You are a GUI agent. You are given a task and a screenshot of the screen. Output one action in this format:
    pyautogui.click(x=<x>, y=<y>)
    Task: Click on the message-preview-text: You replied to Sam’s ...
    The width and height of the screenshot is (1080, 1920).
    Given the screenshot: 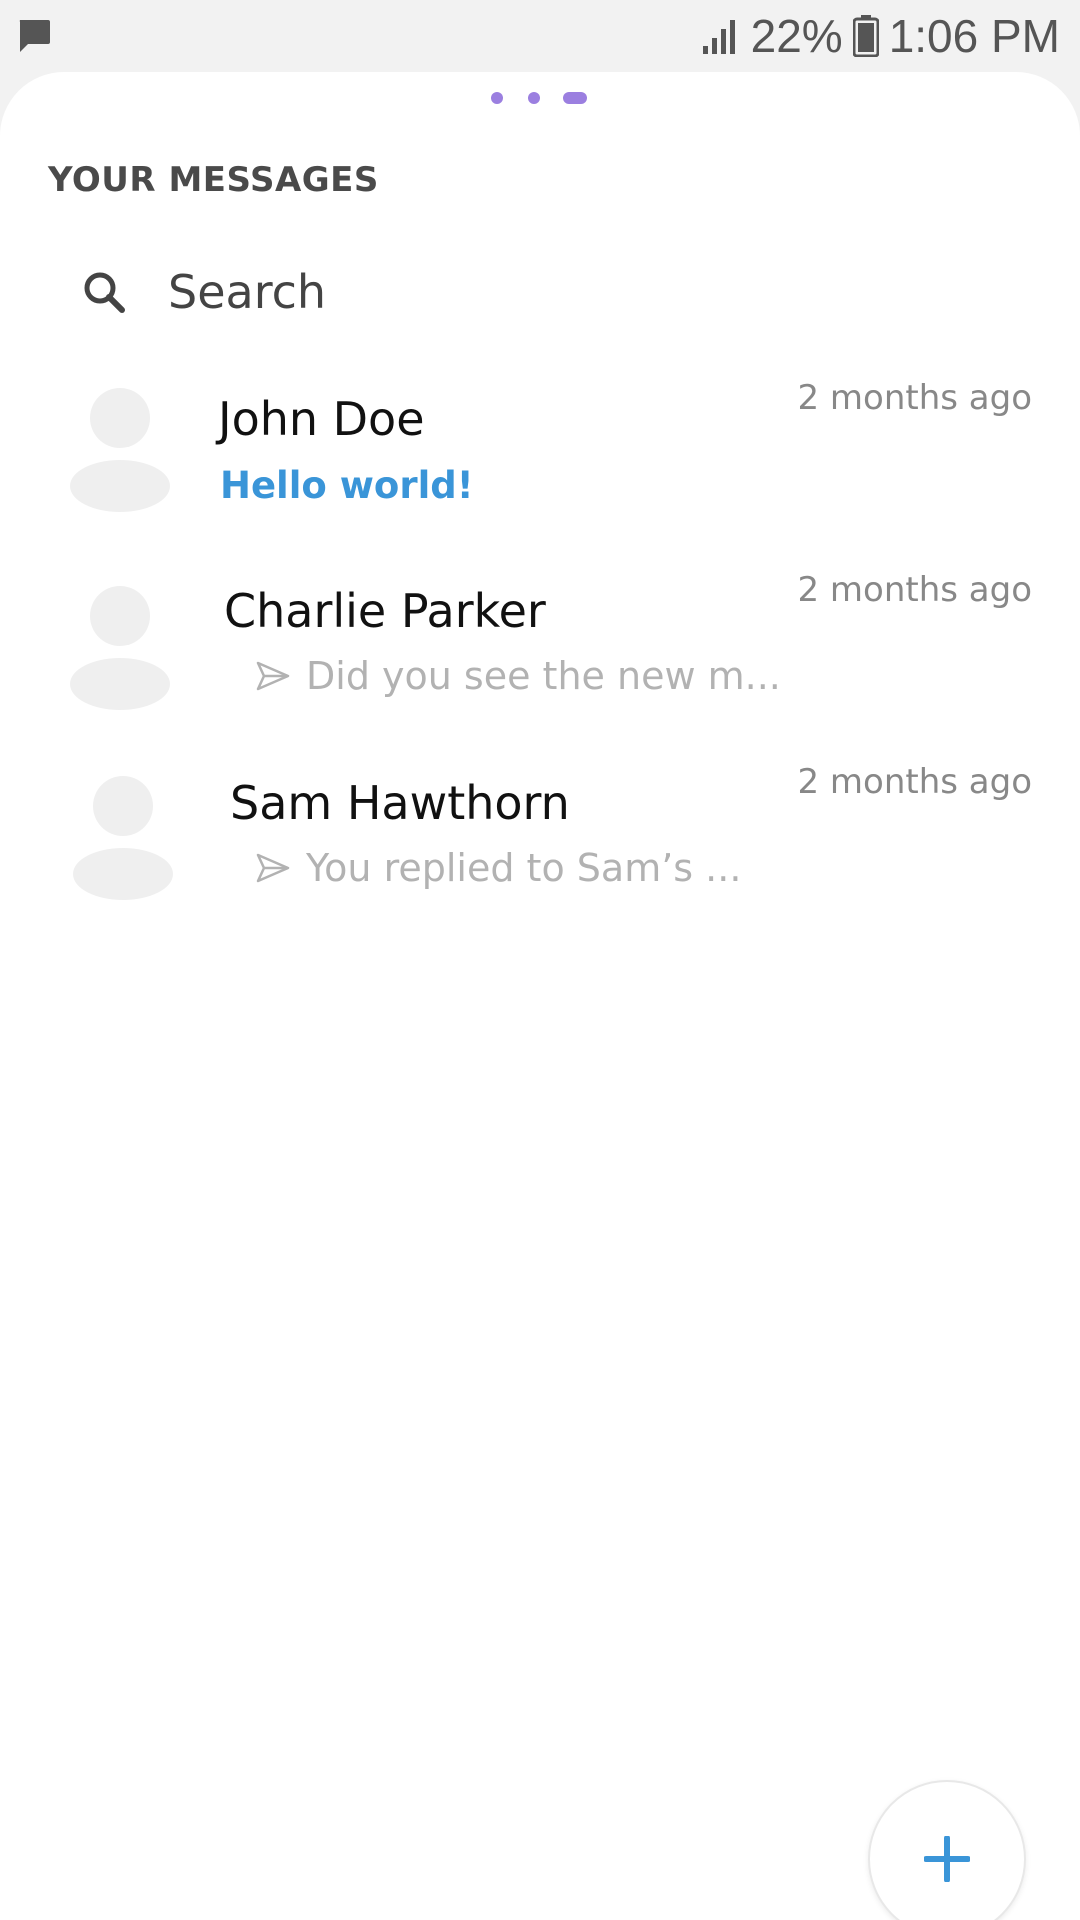 What is the action you would take?
    pyautogui.click(x=524, y=868)
    